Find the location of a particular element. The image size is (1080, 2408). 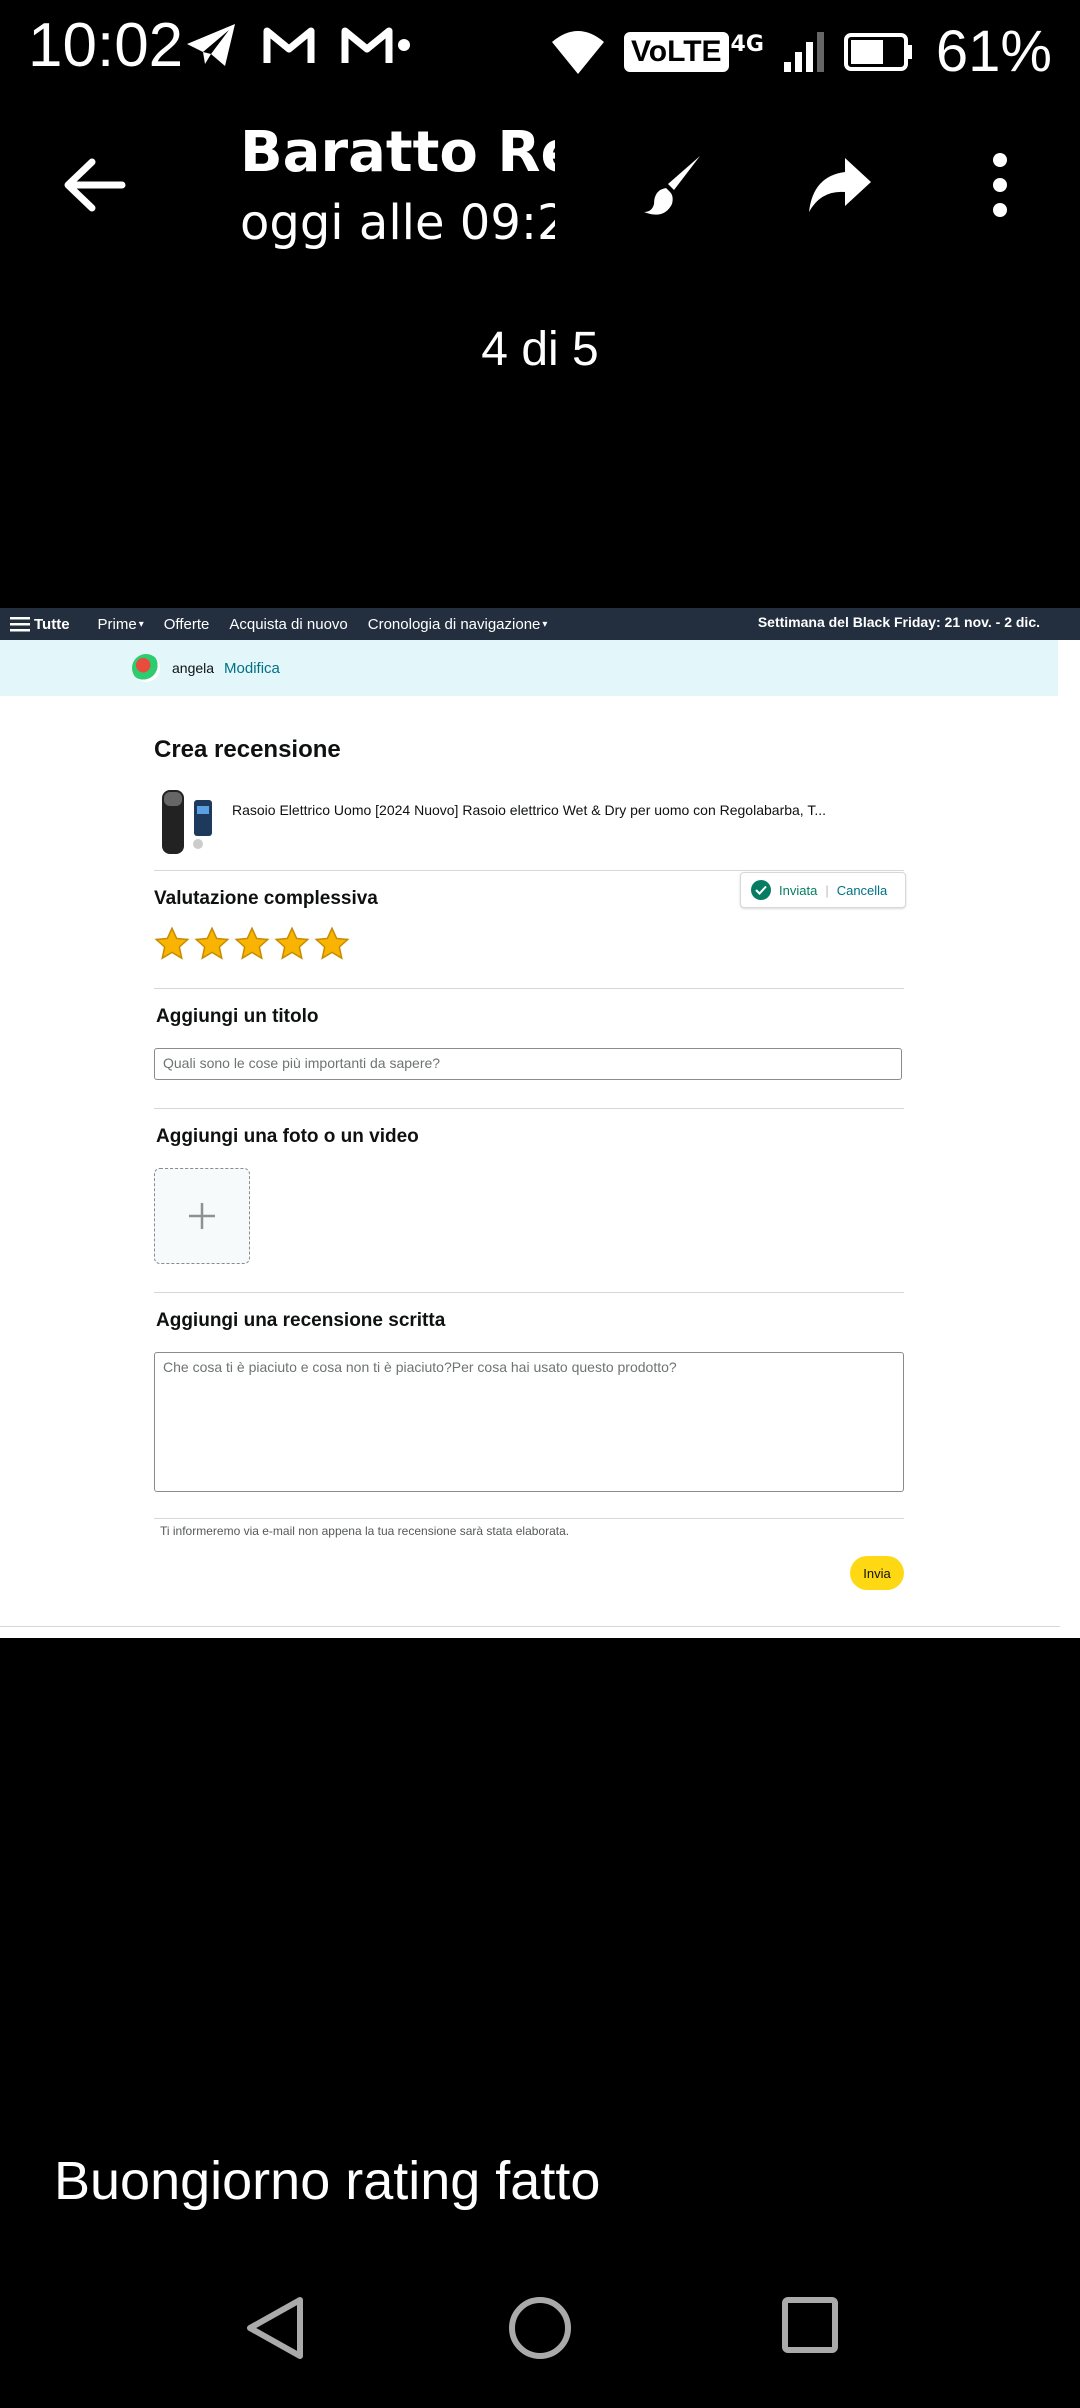

volte-badge: VoLTE 4G is located at coordinates (693, 51).